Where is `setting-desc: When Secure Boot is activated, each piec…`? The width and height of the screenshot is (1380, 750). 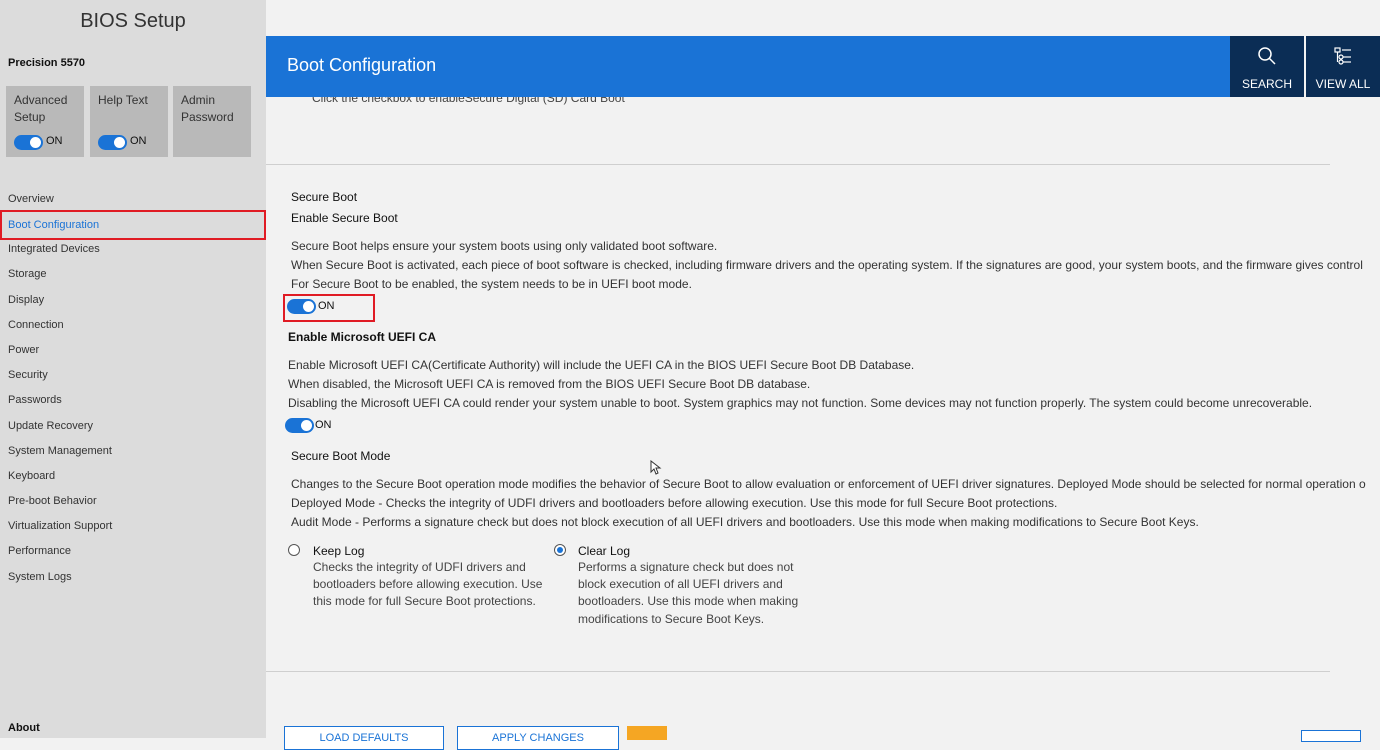 setting-desc: When Secure Boot is activated, each piec… is located at coordinates (827, 265).